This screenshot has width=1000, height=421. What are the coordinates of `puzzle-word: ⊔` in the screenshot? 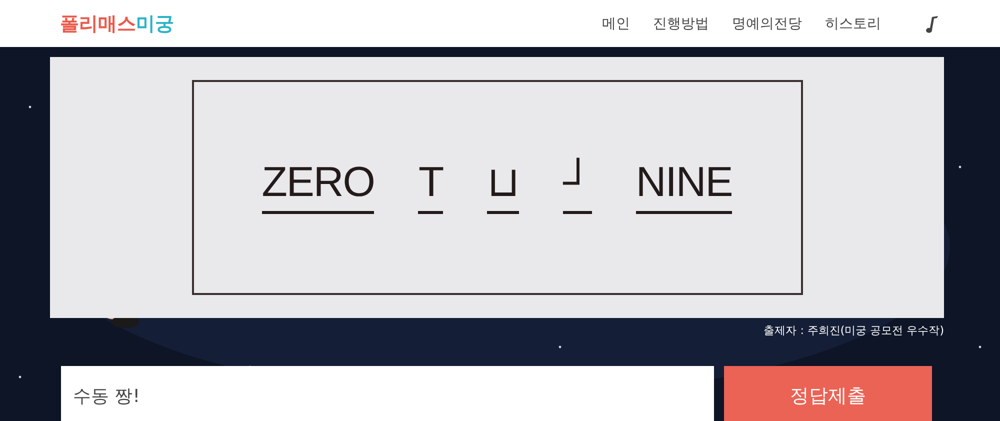 It's located at (503, 187).